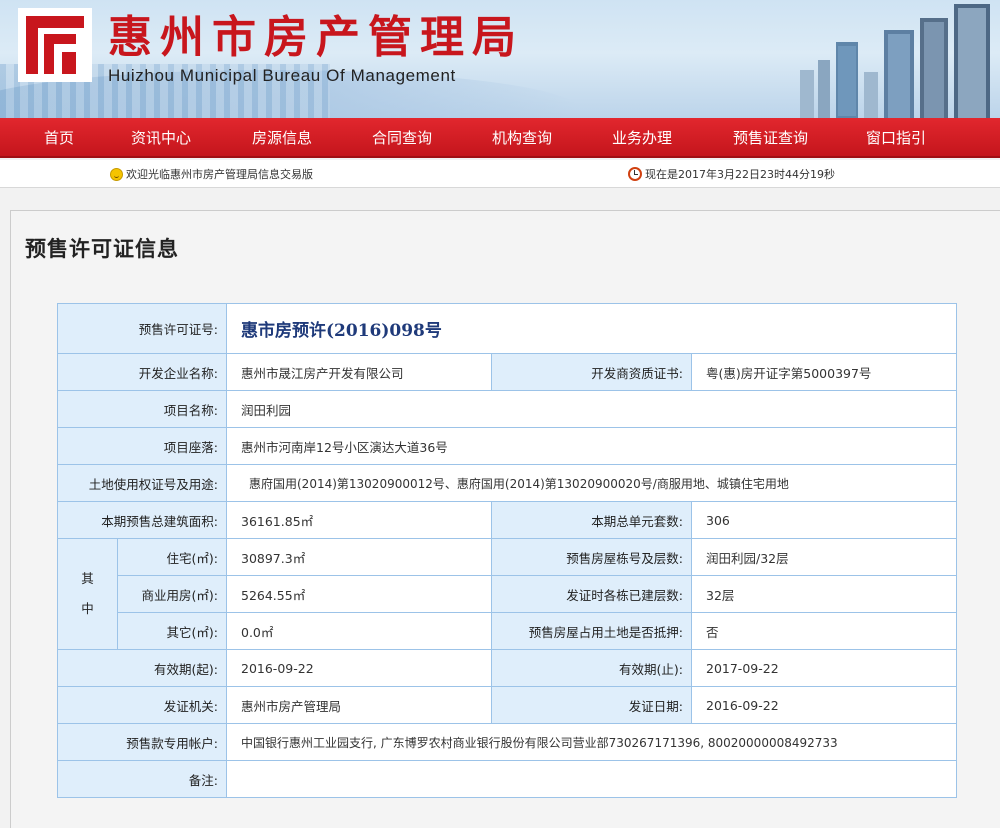 The width and height of the screenshot is (1000, 828). I want to click on table-row: 发证机关: 惠州市房产管理局 发证日期: 2016-09-22, so click(507, 705).